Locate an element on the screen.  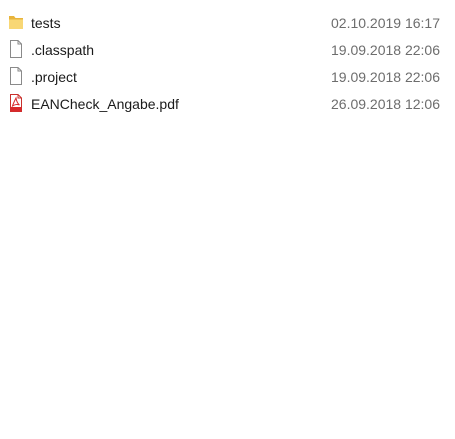
file-name: tests is located at coordinates (46, 23).